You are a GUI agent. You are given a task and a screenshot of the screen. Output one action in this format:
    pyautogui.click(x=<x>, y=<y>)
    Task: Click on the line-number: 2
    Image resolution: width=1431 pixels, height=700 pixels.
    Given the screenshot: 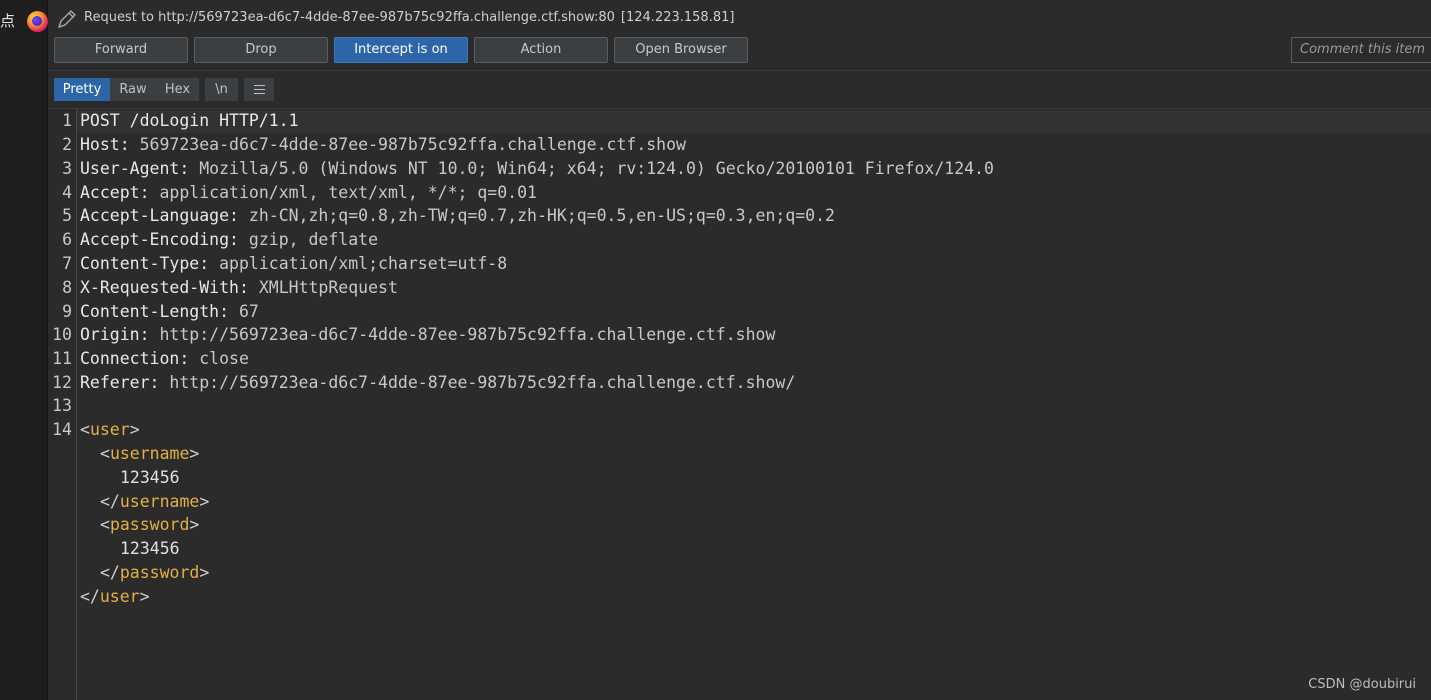 What is the action you would take?
    pyautogui.click(x=67, y=144)
    